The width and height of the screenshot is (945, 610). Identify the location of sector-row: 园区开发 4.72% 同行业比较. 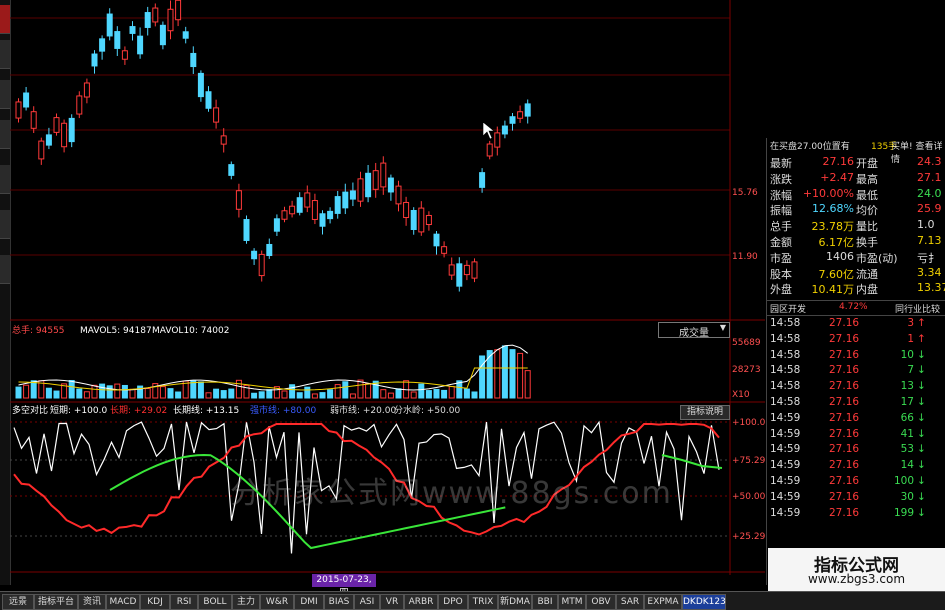
(856, 308).